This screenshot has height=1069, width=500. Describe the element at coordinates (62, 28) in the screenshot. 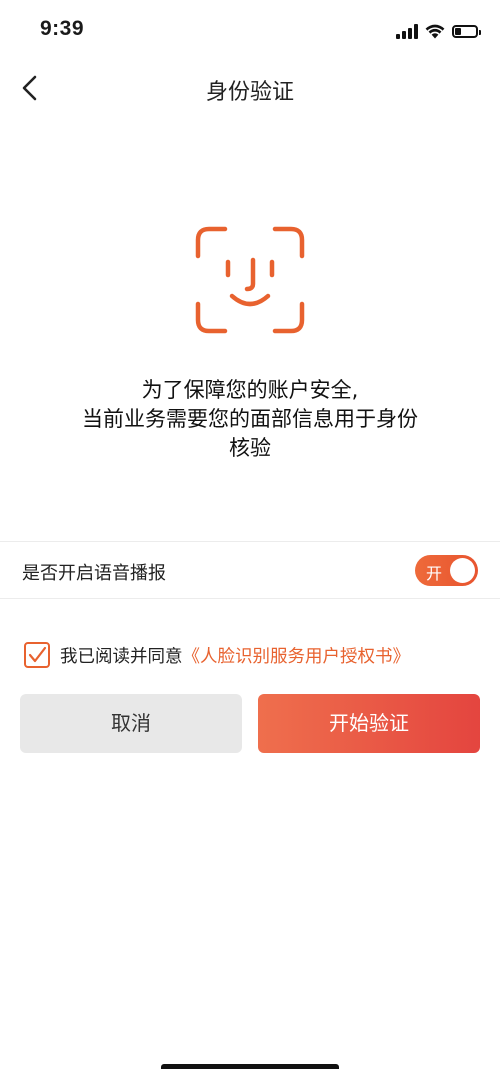

I see `status-time: 9:39` at that location.